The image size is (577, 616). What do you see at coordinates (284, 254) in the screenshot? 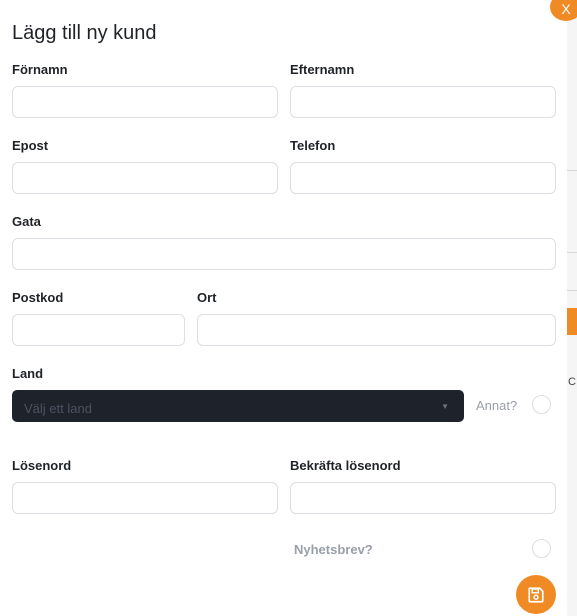
I see `street-input` at bounding box center [284, 254].